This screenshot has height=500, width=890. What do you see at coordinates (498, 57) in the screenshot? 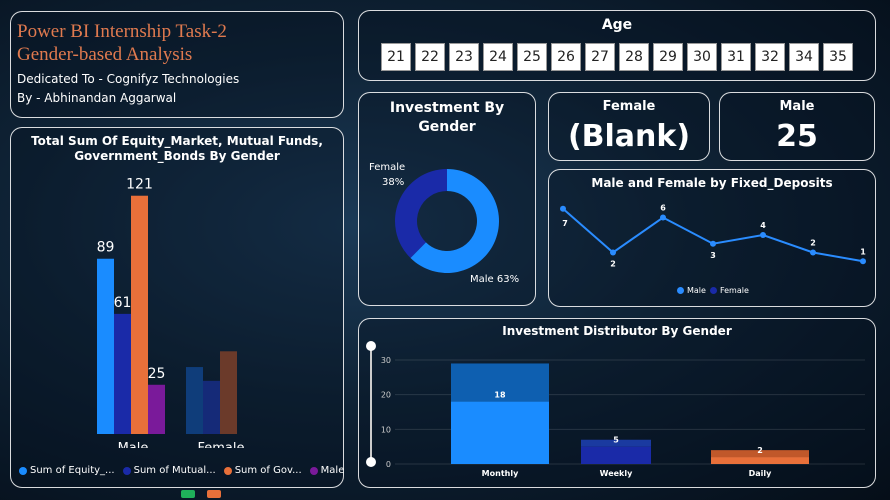
I see `age-slicer-item-24: 24` at bounding box center [498, 57].